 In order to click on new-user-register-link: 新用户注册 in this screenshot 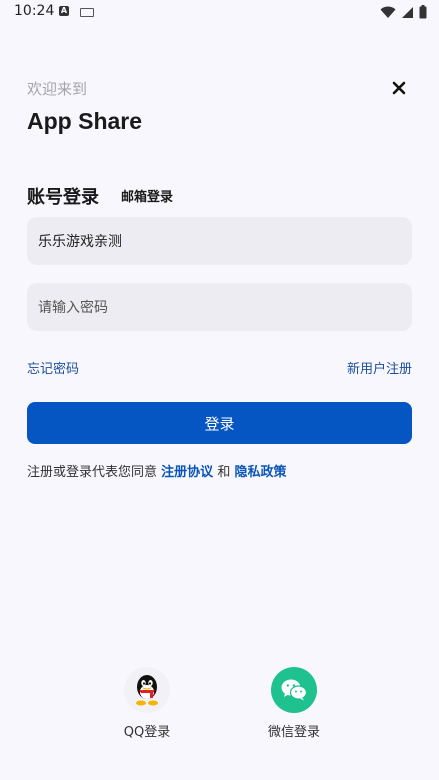, I will do `click(379, 367)`.